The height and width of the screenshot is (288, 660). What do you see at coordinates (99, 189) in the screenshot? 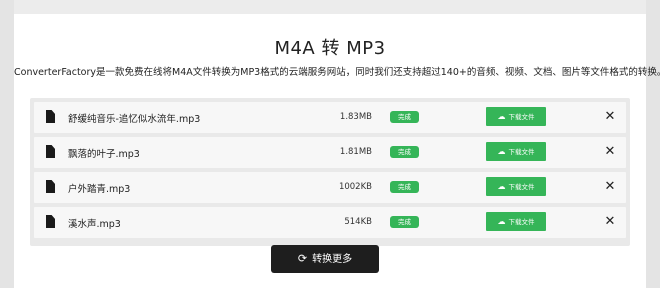
I see `file-name: 户外踏青.mp3` at bounding box center [99, 189].